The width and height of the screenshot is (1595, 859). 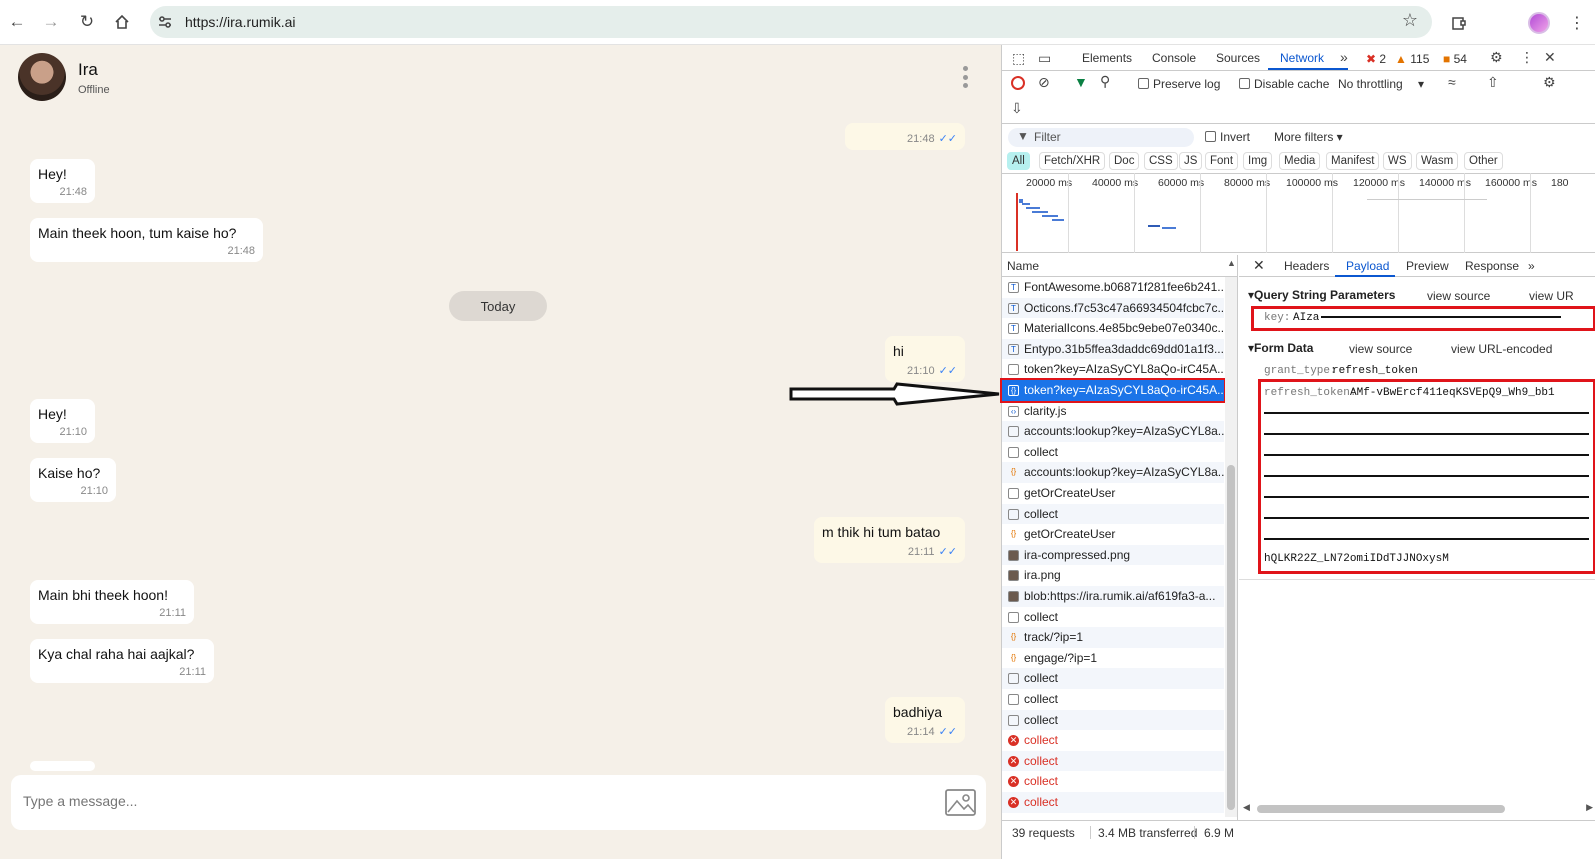 I want to click on reload-icon: ↻, so click(x=87, y=22).